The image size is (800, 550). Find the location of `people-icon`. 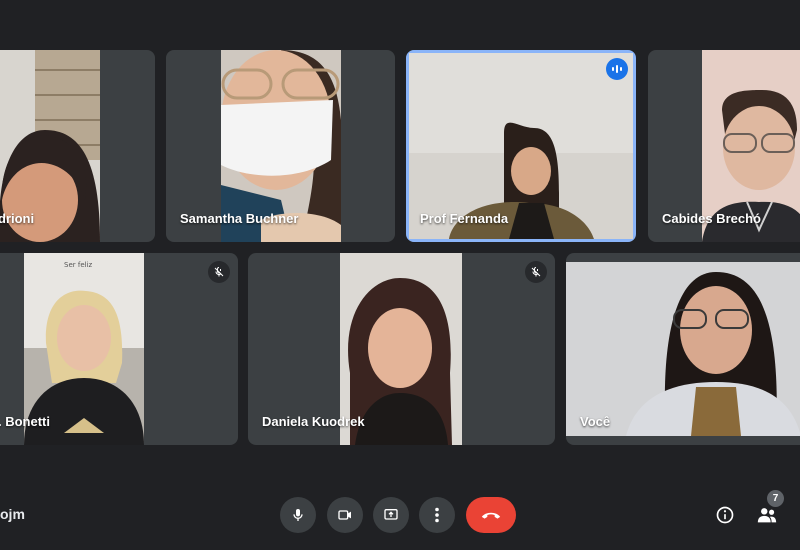

people-icon is located at coordinates (767, 515).